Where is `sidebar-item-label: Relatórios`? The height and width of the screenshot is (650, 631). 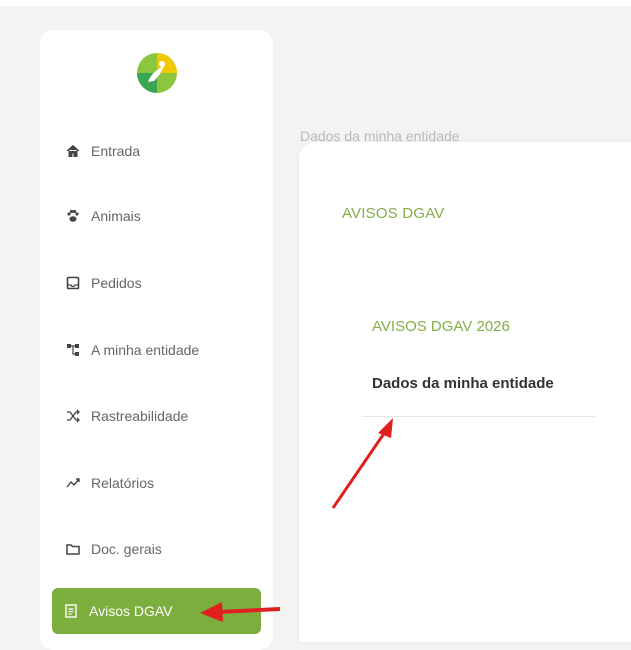
sidebar-item-label: Relatórios is located at coordinates (123, 483).